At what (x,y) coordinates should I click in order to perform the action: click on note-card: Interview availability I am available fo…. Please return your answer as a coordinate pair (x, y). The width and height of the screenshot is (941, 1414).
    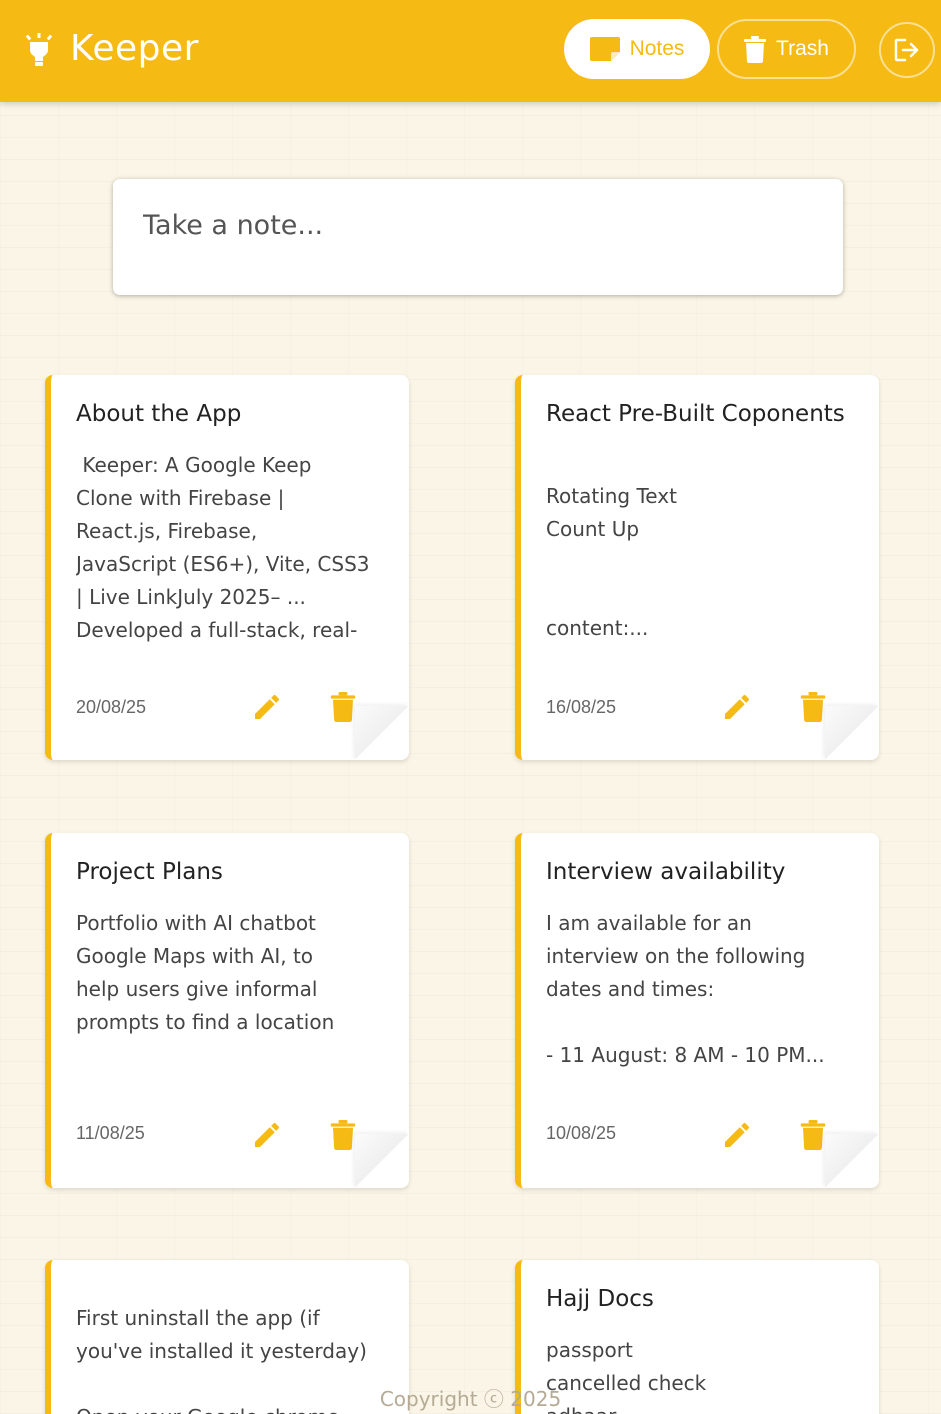
    Looking at the image, I should click on (697, 1010).